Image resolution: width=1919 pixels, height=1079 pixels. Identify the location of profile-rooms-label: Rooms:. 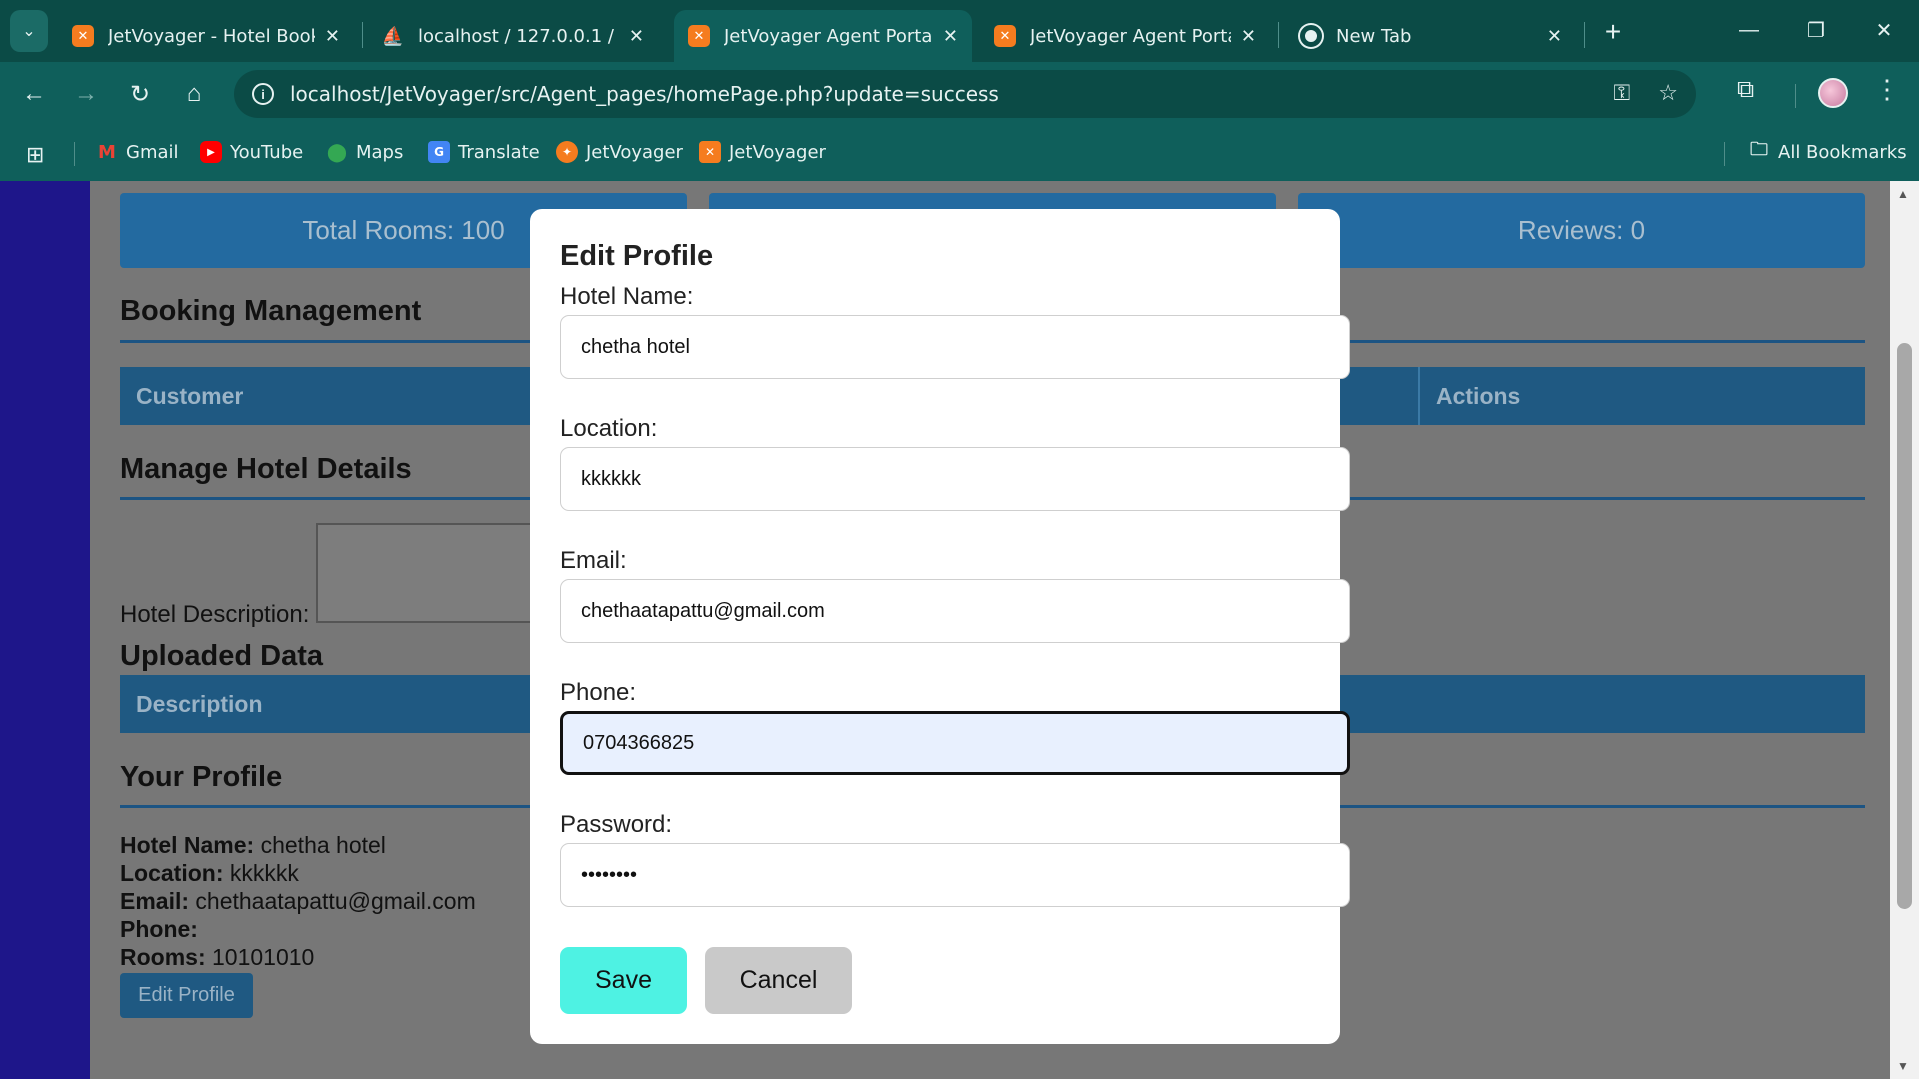
(163, 957).